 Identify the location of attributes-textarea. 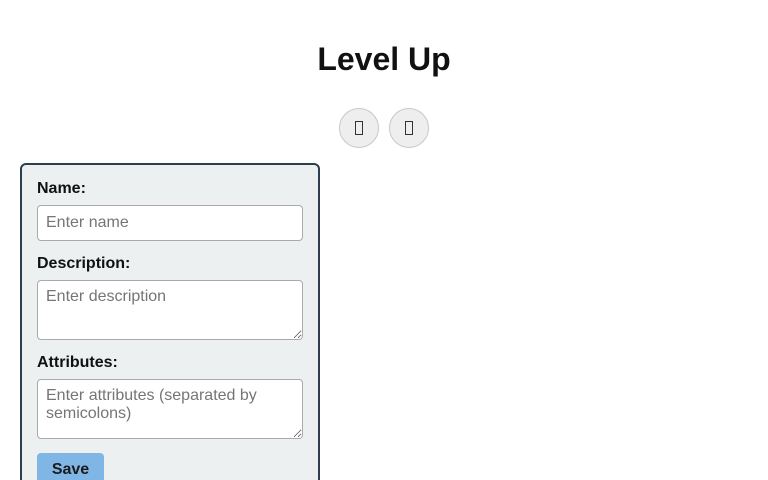
(170, 409).